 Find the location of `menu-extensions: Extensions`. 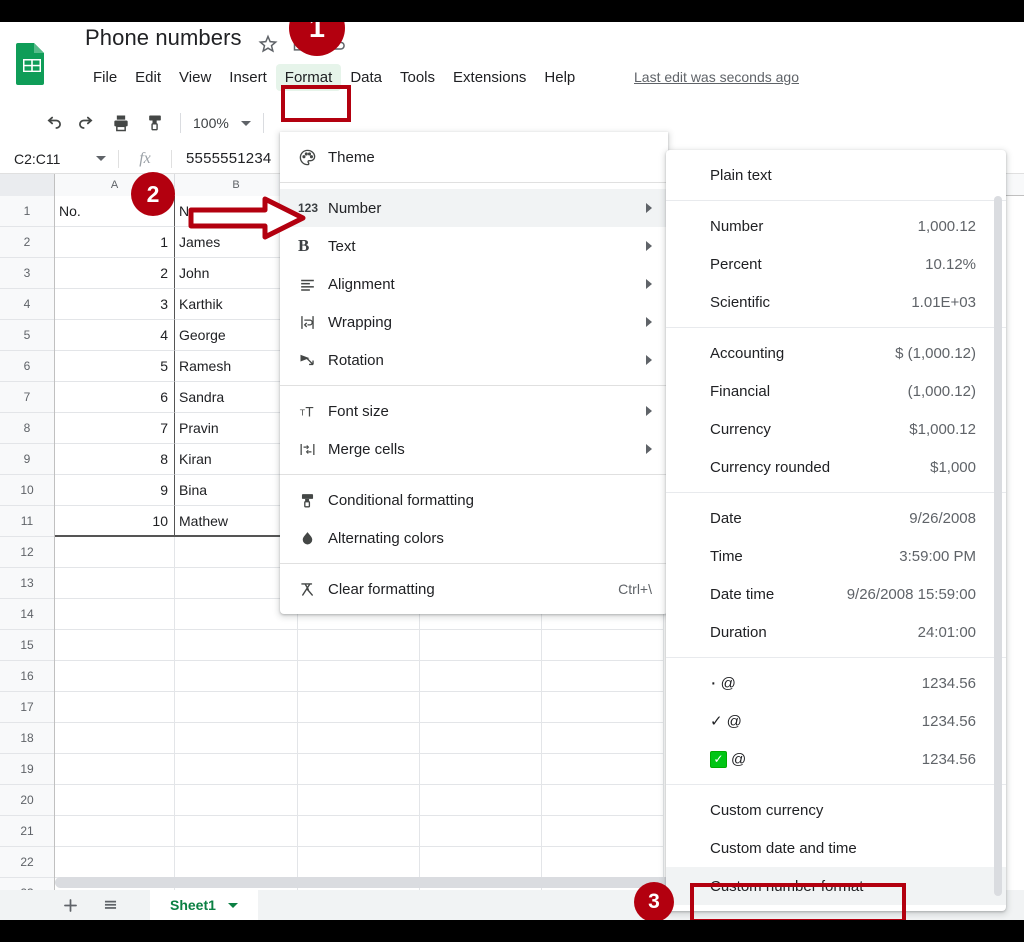

menu-extensions: Extensions is located at coordinates (489, 77).